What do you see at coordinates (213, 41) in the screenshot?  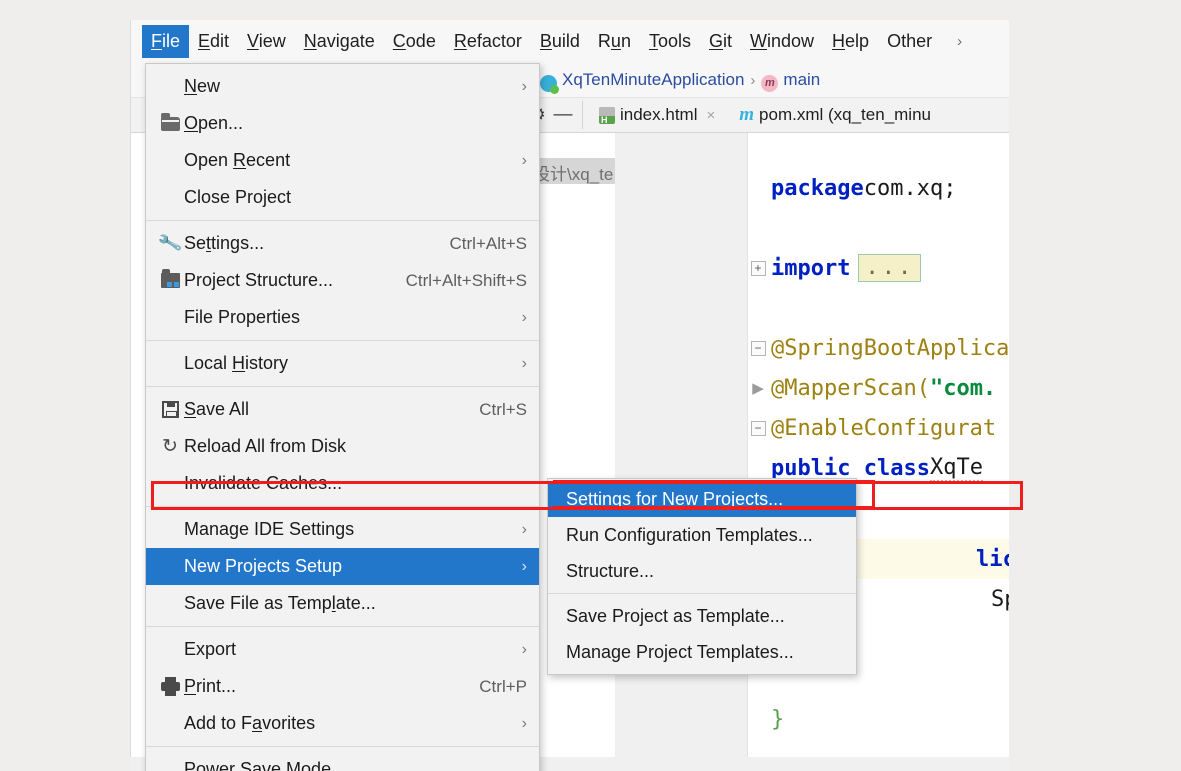 I see `menu-edit: Edit` at bounding box center [213, 41].